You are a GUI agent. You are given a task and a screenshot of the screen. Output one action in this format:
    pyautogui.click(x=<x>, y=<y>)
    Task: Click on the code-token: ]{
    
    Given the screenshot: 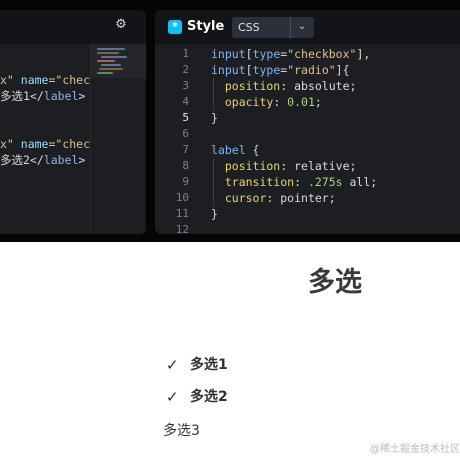 What is the action you would take?
    pyautogui.click(x=342, y=70)
    